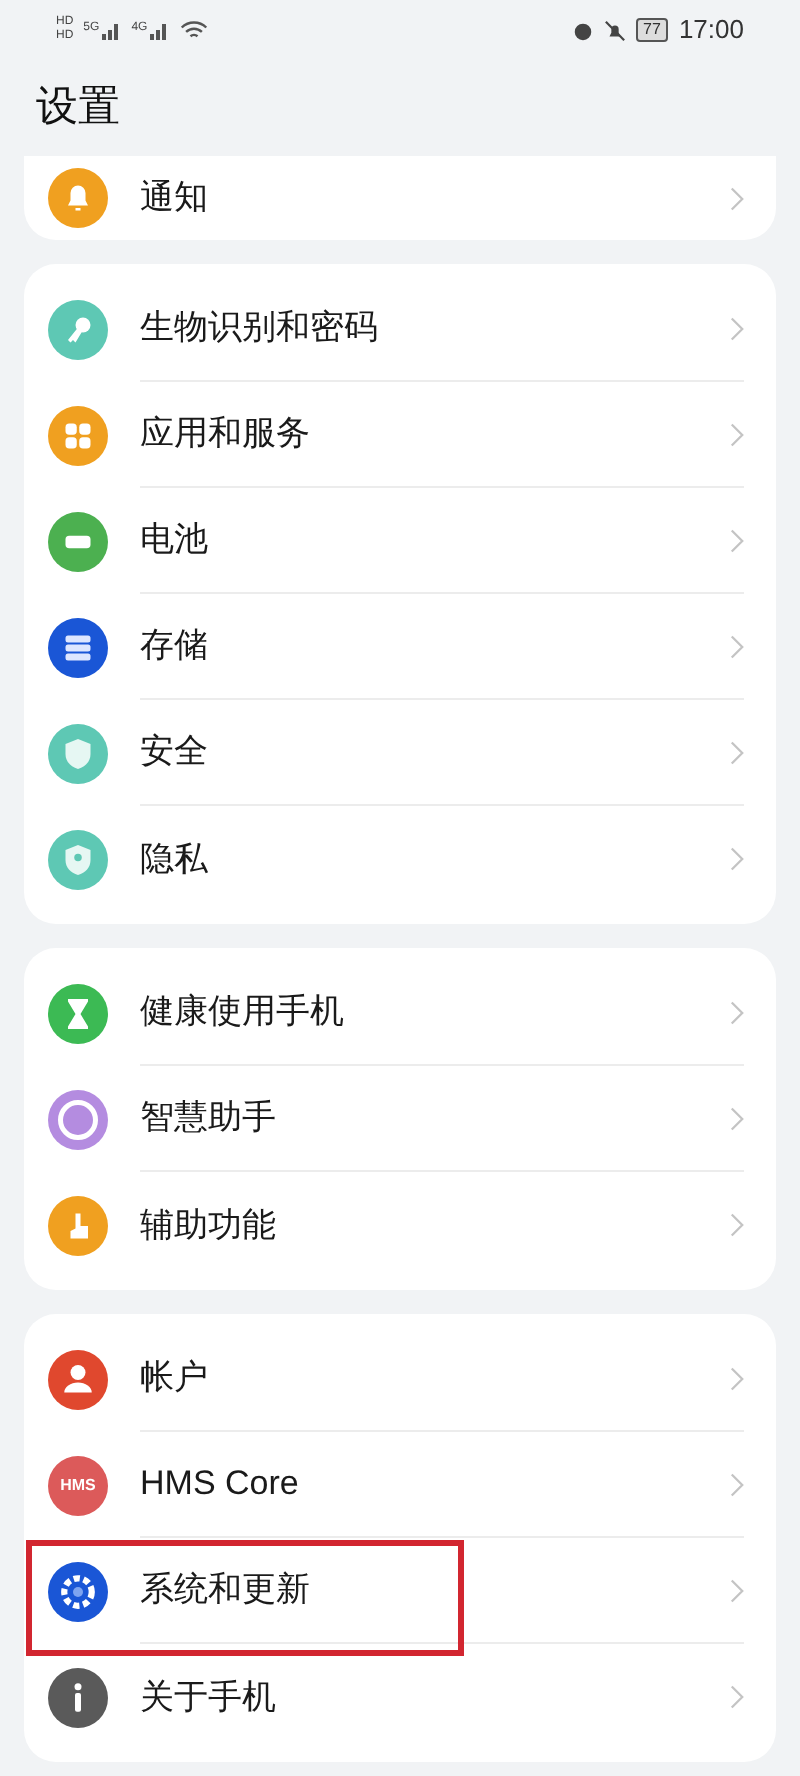 This screenshot has width=800, height=1776. Describe the element at coordinates (614, 30) in the screenshot. I see `muted-bell-icon` at that location.